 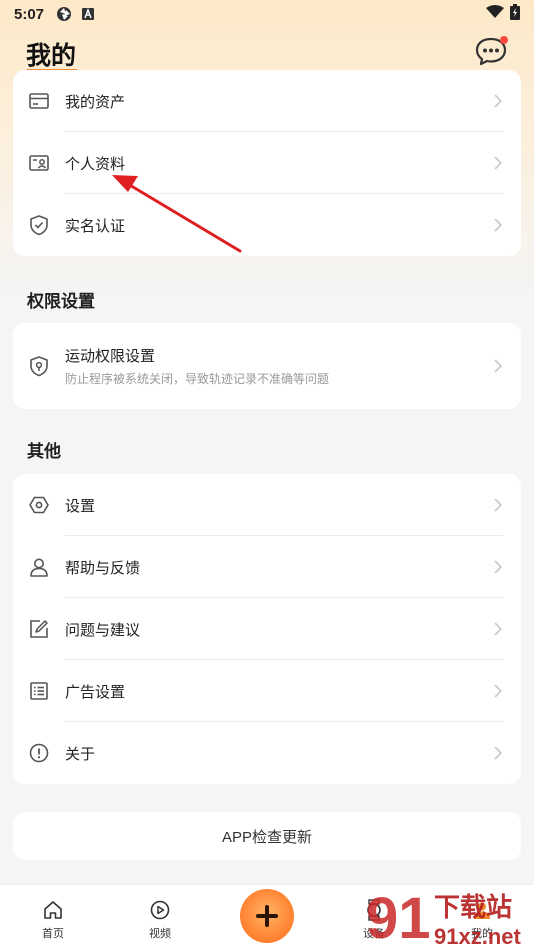 I want to click on id-card-icon, so click(x=39, y=163).